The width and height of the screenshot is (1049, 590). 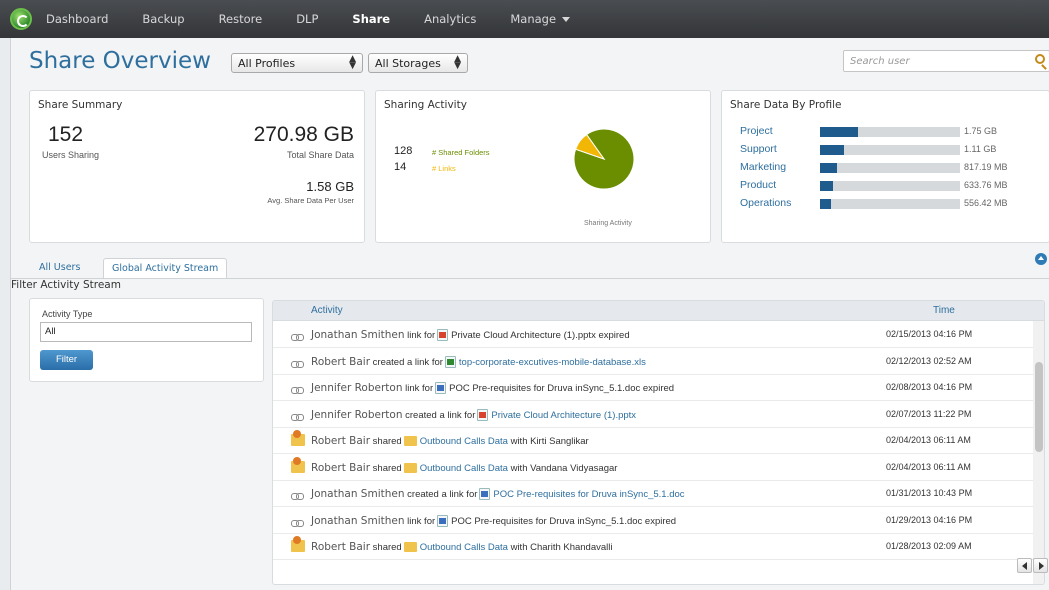 I want to click on activity-suffix: with Charith Khandavalli, so click(x=561, y=547).